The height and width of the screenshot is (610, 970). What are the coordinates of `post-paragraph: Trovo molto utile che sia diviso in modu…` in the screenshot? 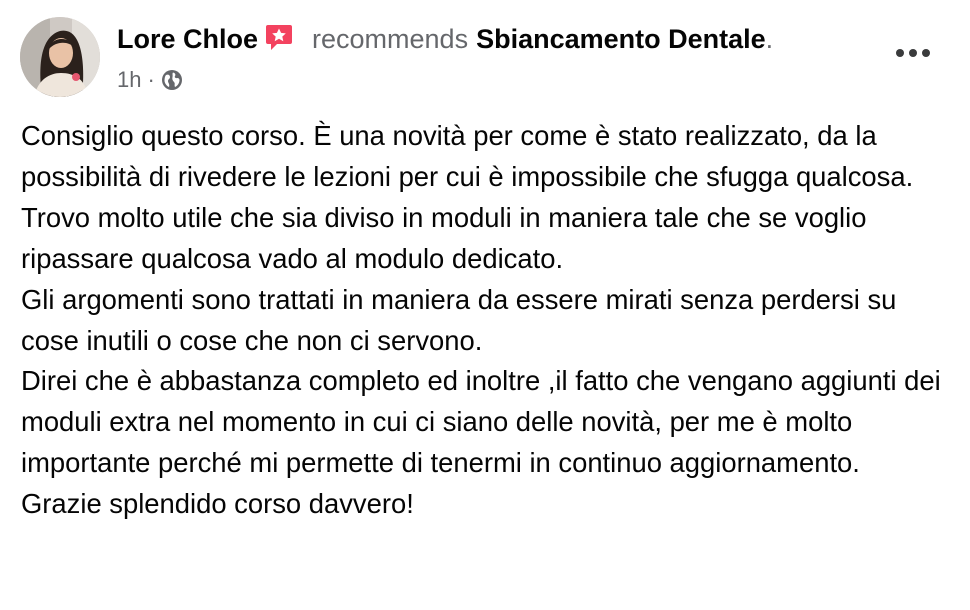 It's located at (444, 237).